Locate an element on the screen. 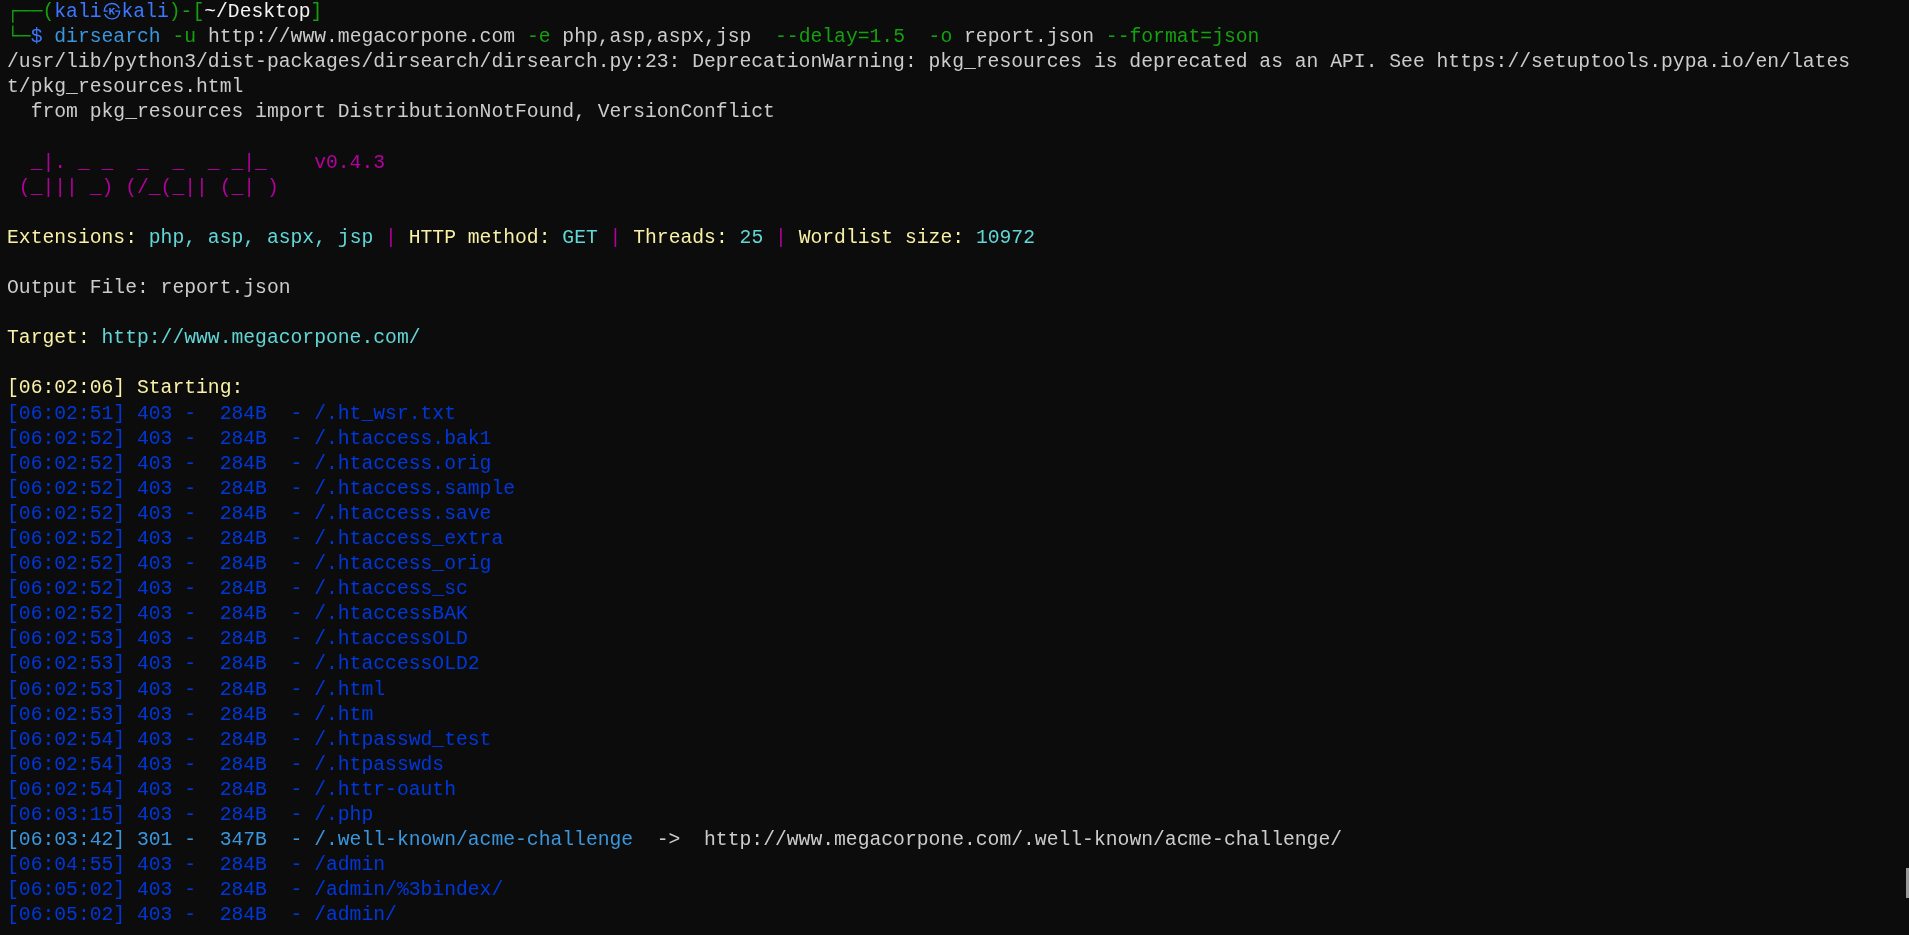 Image resolution: width=1909 pixels, height=935 pixels. terminal-line: [06:02:52] 403 - 284B - /.htaccess.sample is located at coordinates (261, 489).